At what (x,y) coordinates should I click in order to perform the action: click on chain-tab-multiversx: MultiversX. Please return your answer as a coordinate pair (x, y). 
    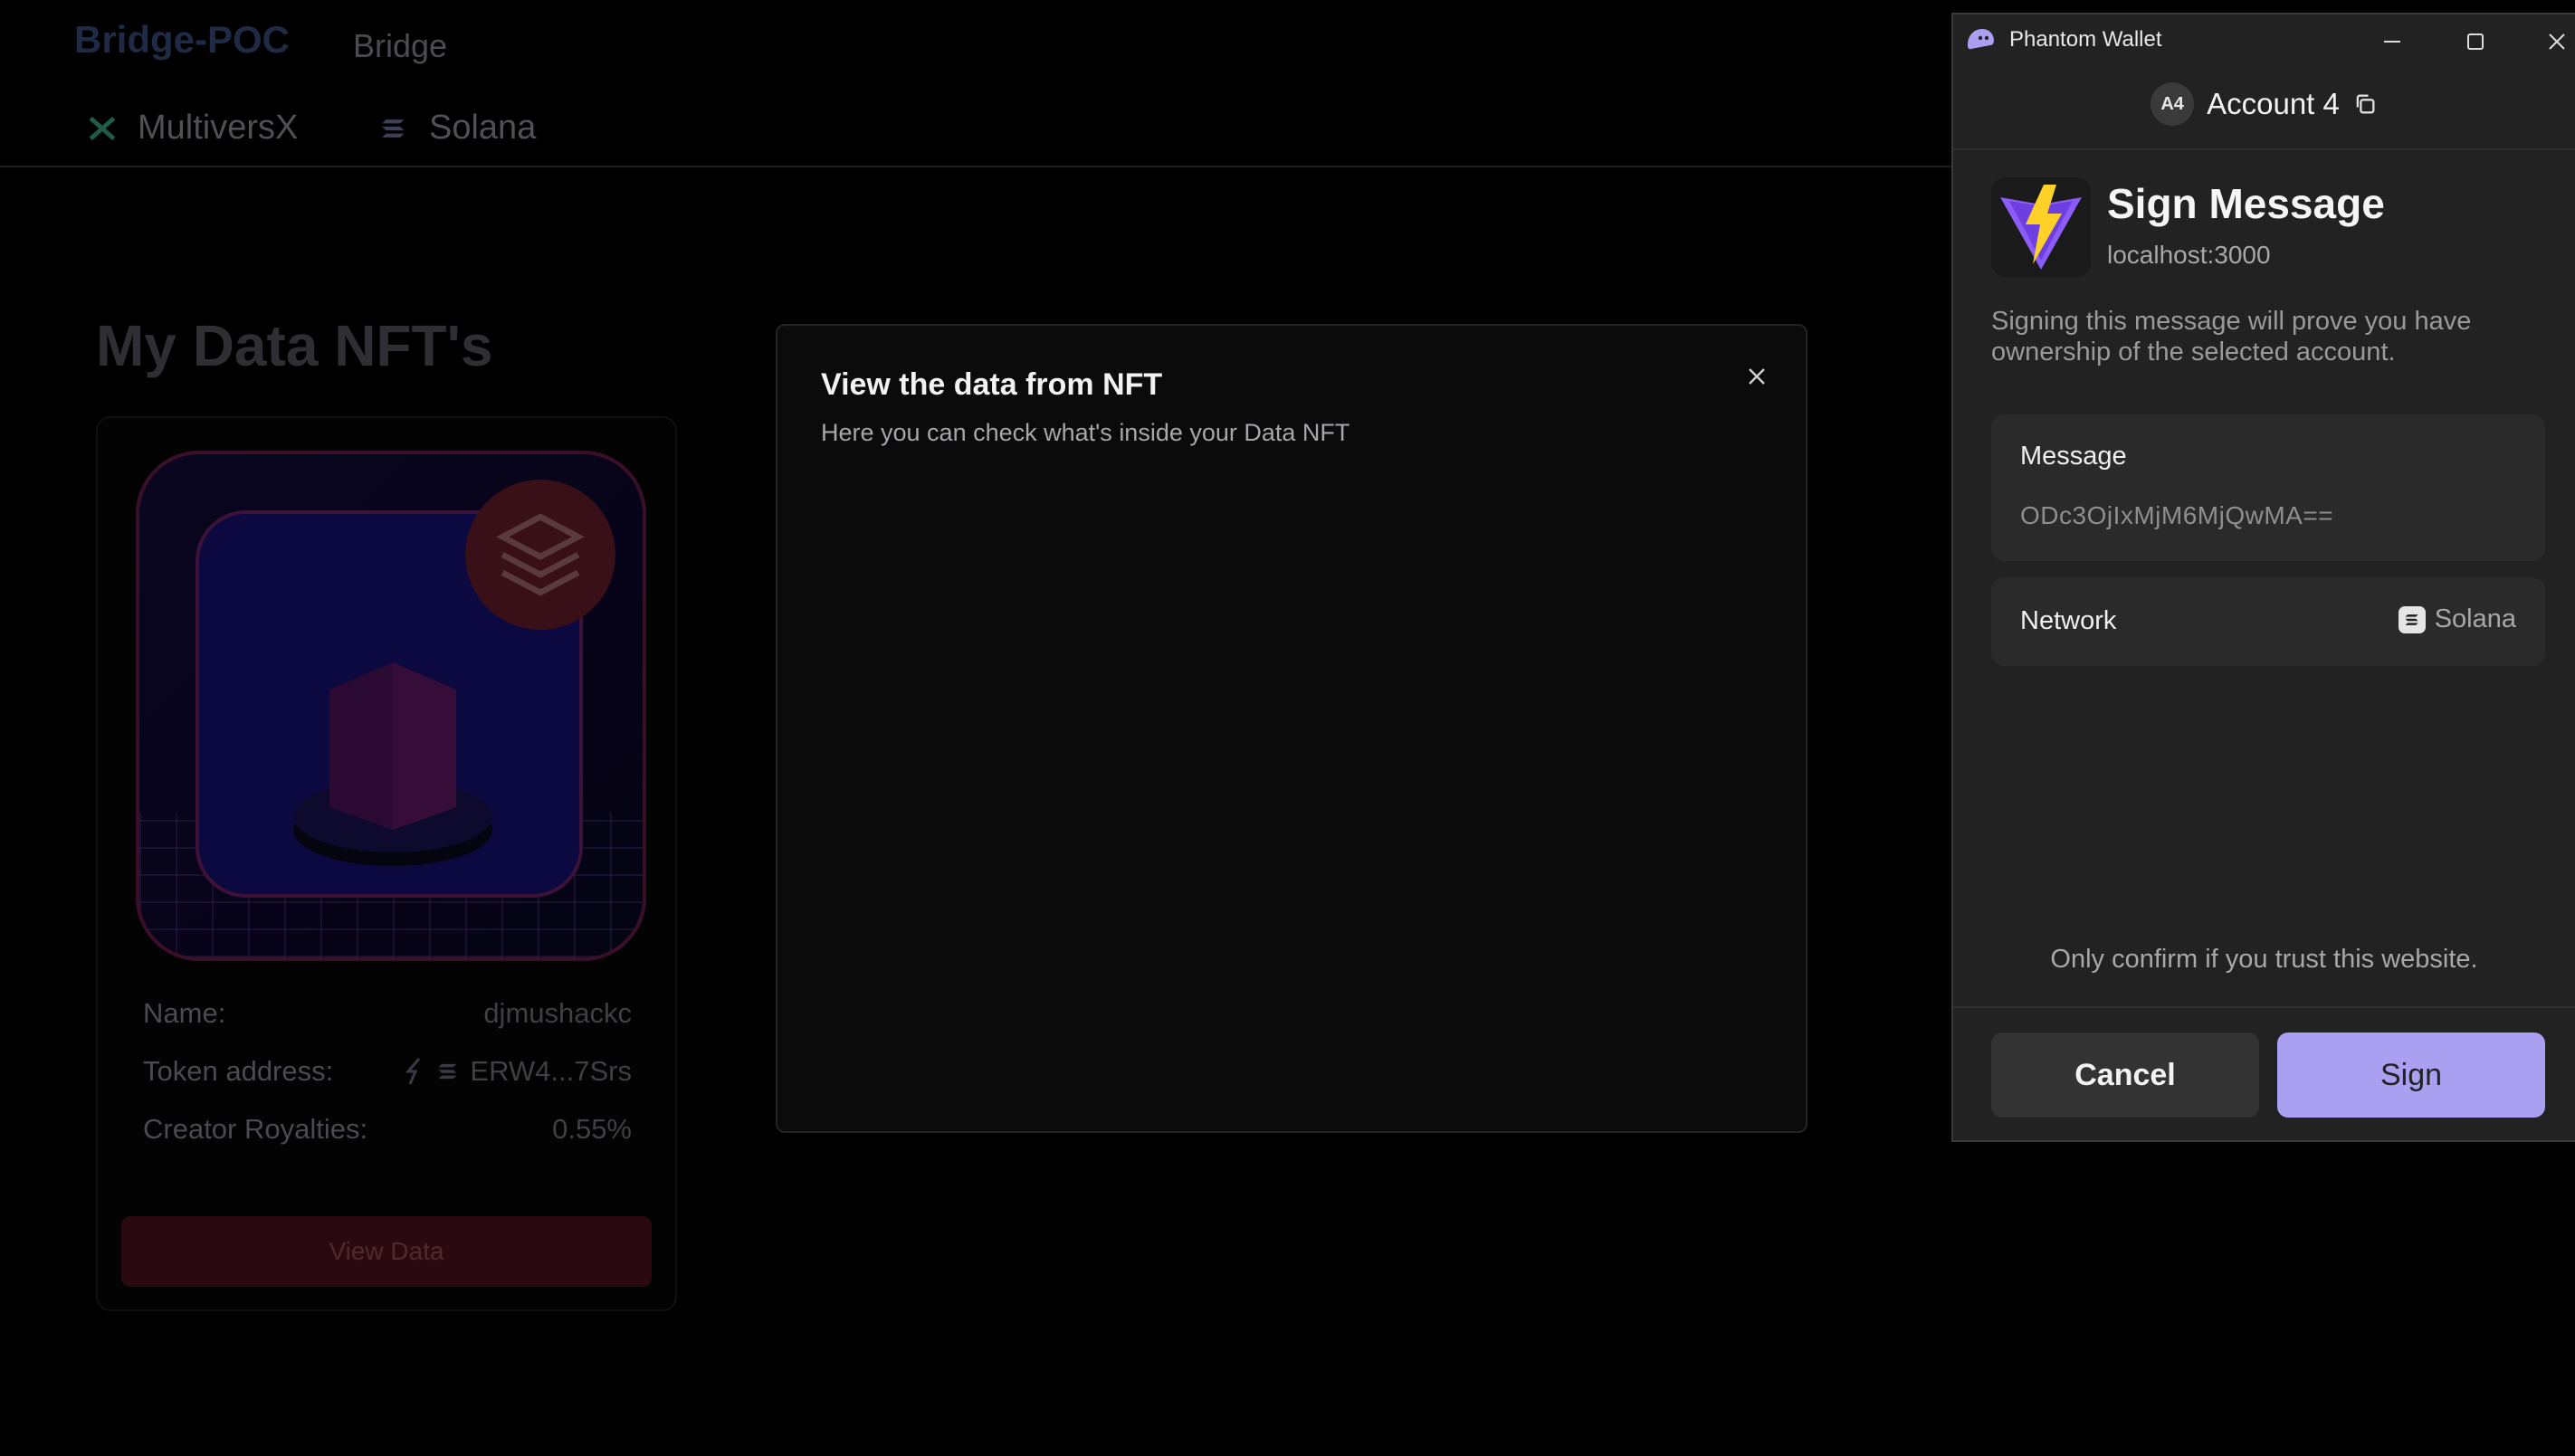
    Looking at the image, I should click on (193, 129).